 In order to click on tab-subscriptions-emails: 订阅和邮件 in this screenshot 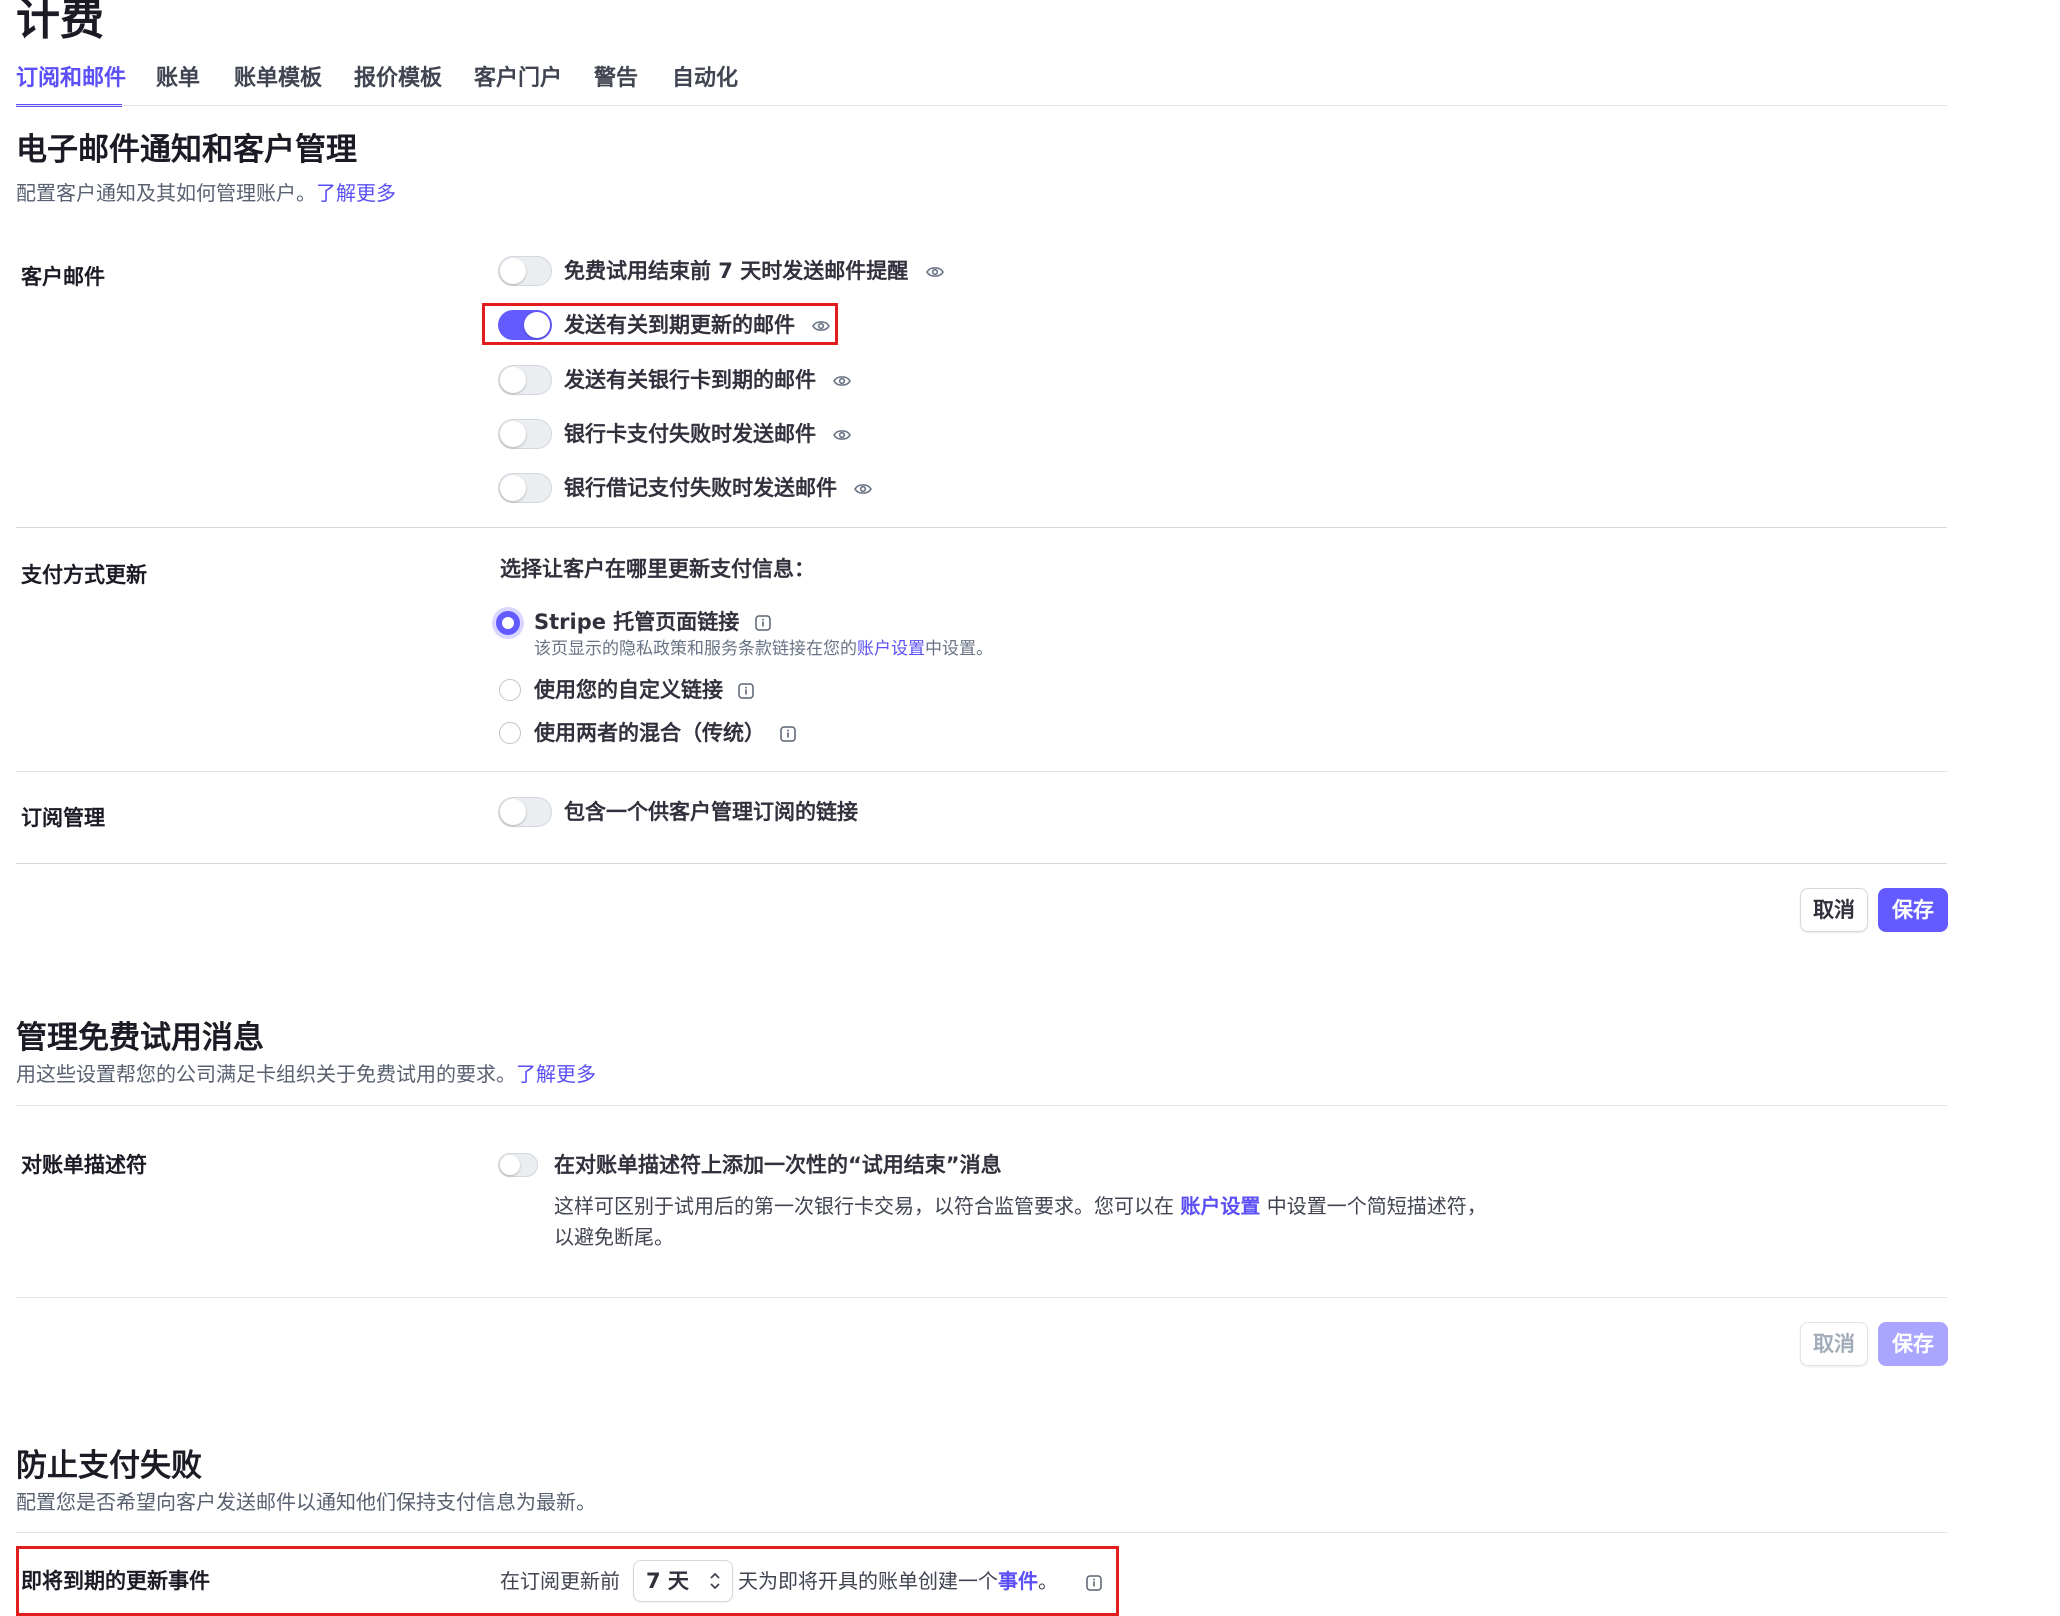, I will do `click(71, 79)`.